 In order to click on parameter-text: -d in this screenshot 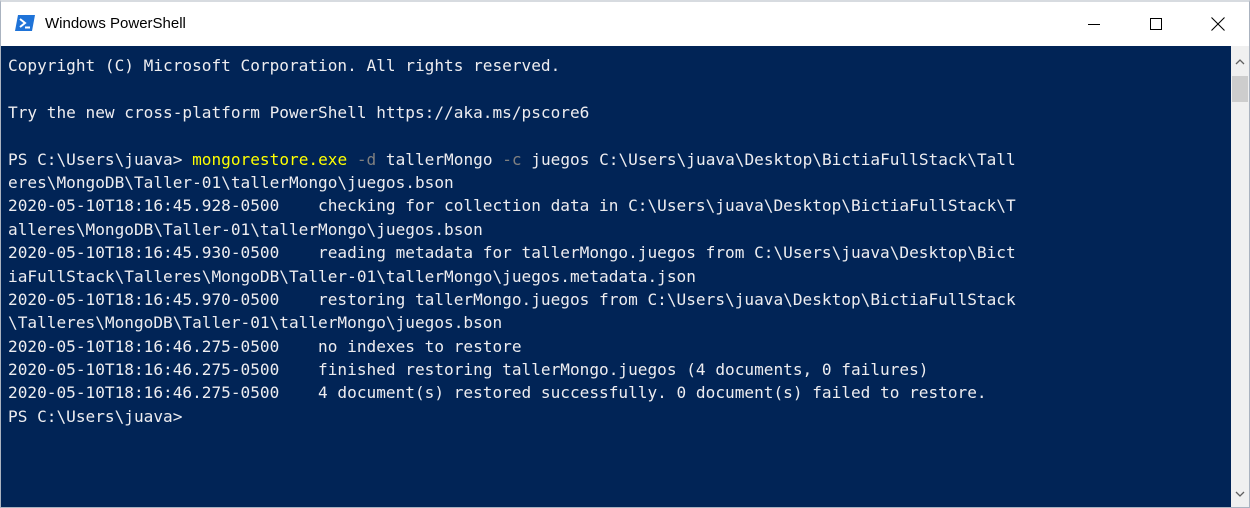, I will do `click(366, 159)`.